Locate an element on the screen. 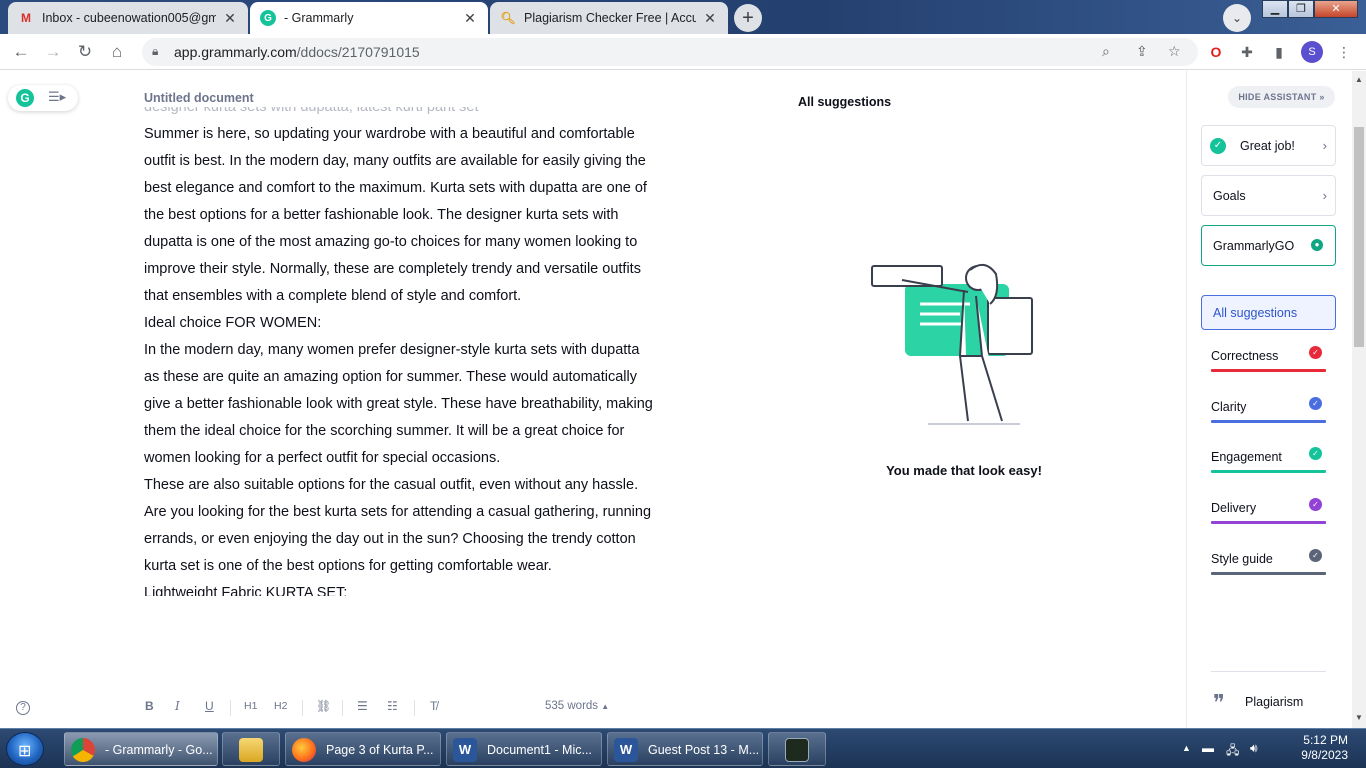 The image size is (1366, 768). category-engagement: Engagement ✓ is located at coordinates (1268, 459).